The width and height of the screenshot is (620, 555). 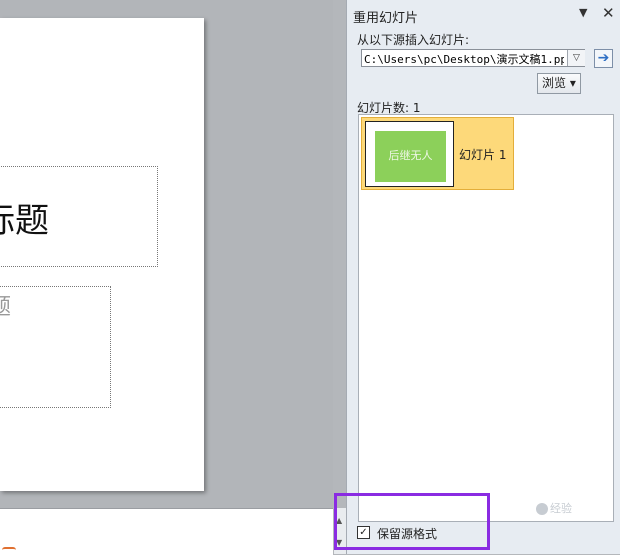 What do you see at coordinates (473, 58) in the screenshot?
I see `source-path-input` at bounding box center [473, 58].